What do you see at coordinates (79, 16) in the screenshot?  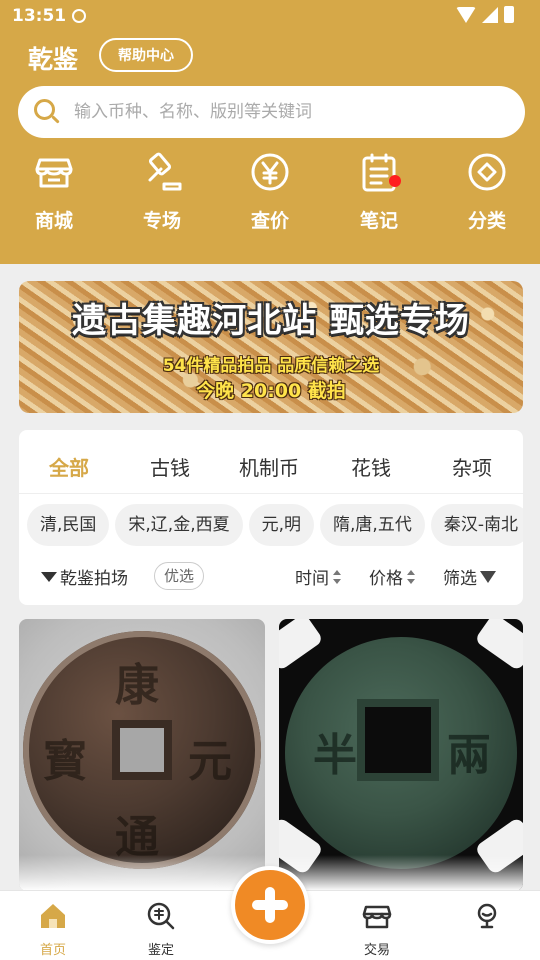 I see `vpn-icon` at bounding box center [79, 16].